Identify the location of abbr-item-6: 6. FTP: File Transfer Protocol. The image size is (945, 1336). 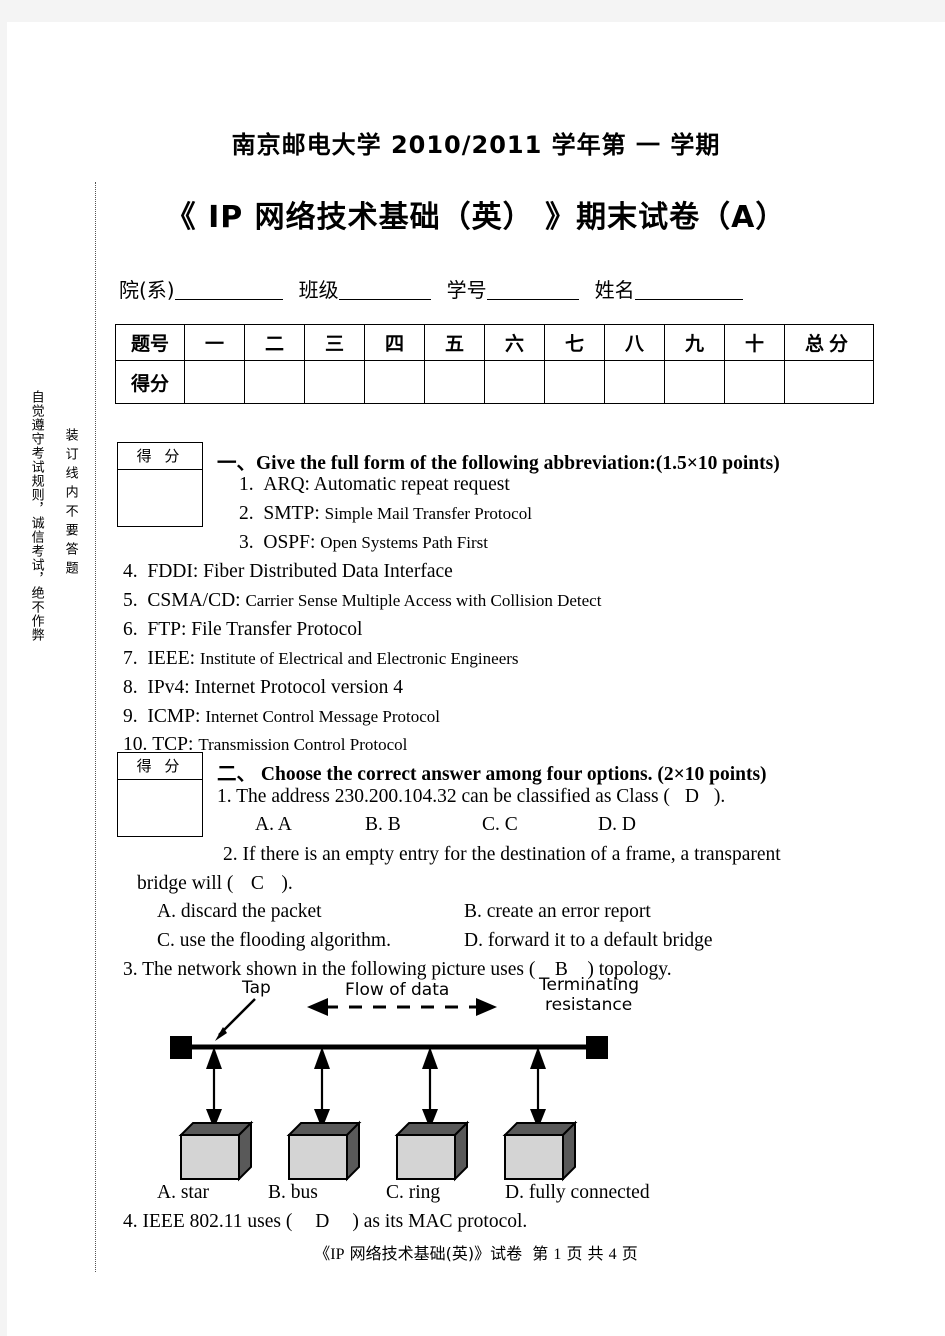
(242, 630).